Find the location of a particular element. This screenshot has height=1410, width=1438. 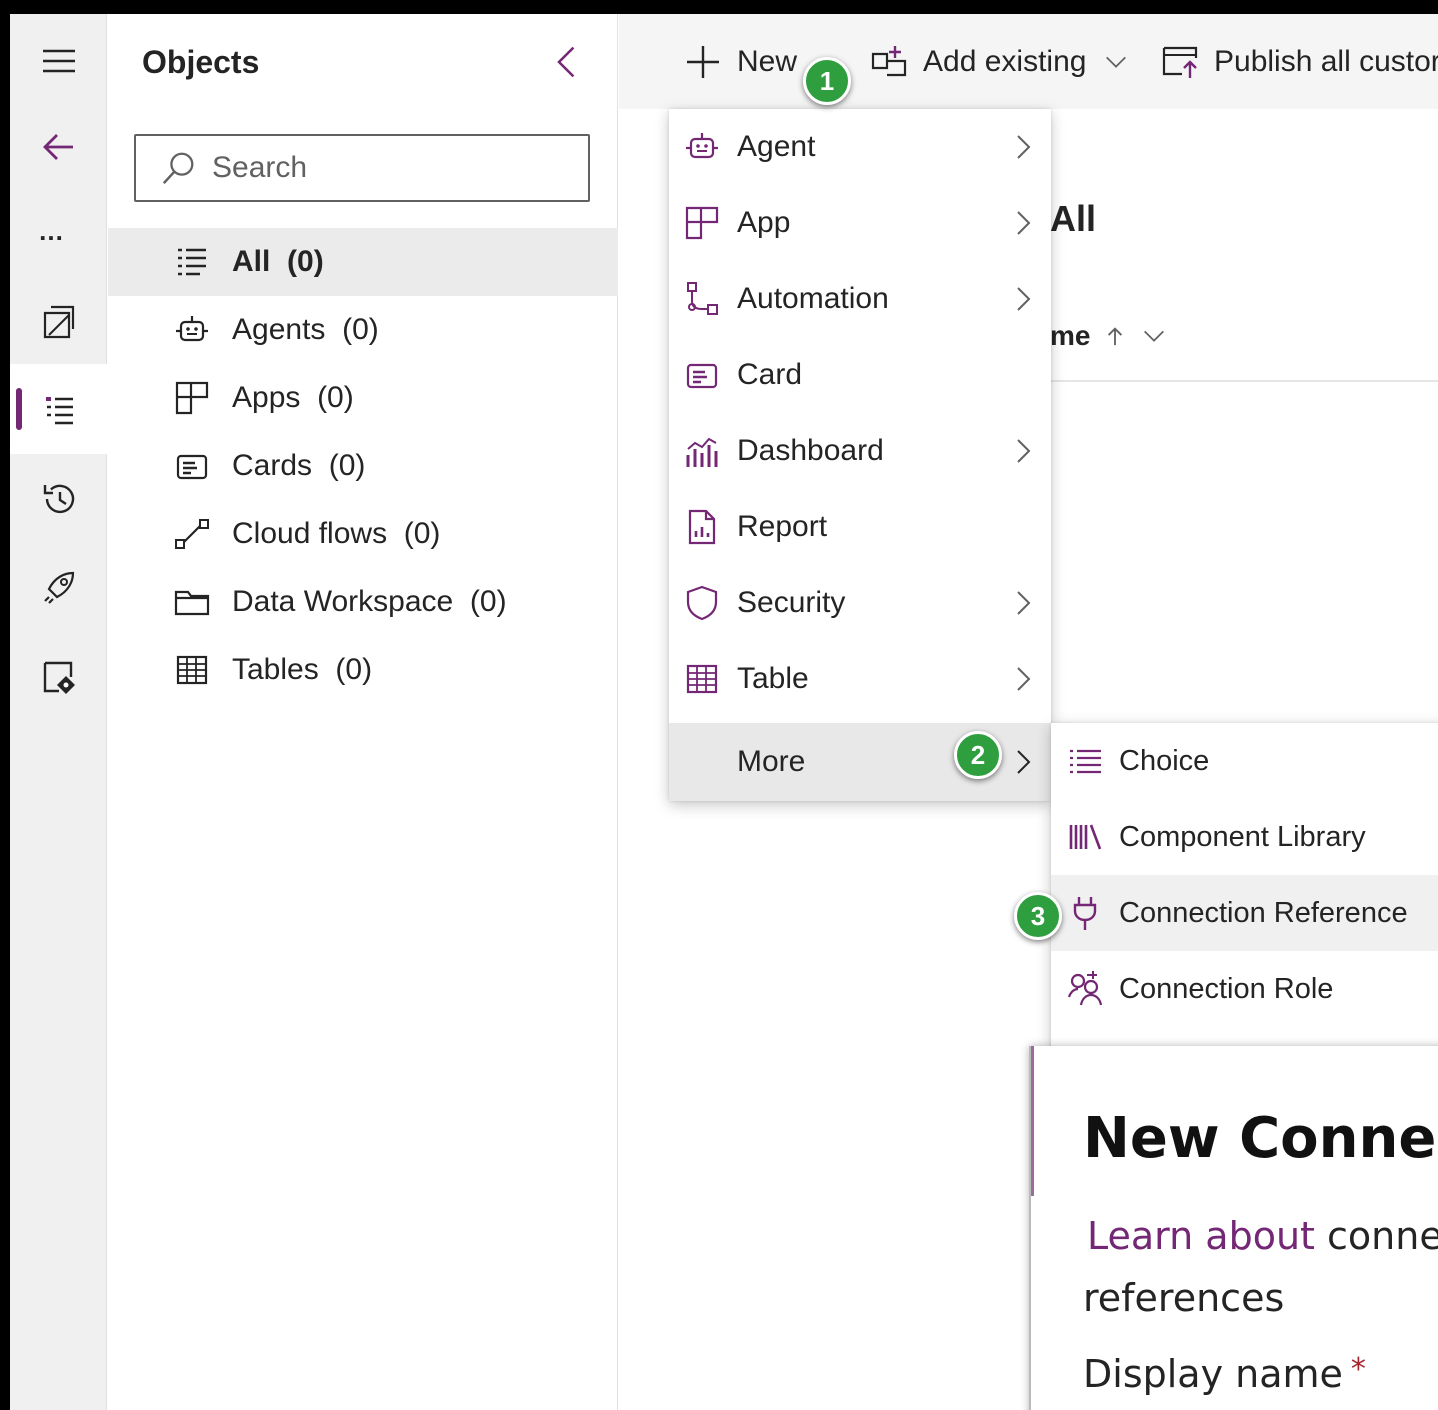

dialog-title: New Connec is located at coordinates (1260, 1138).